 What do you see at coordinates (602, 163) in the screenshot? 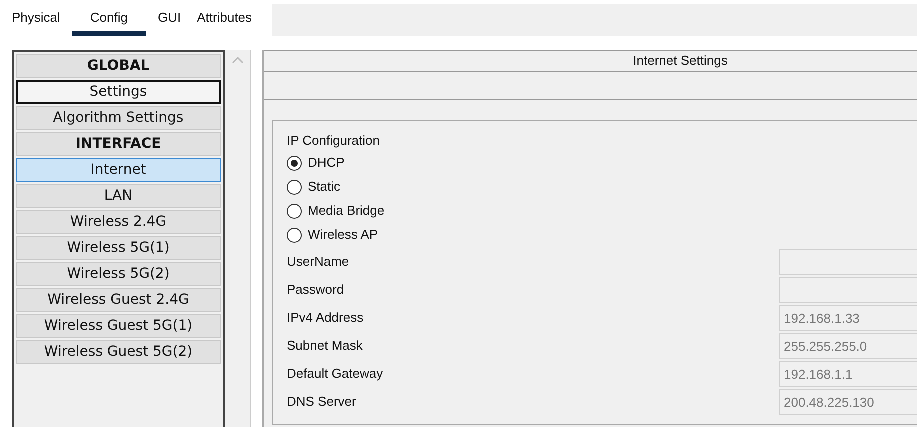
I see `radio-option: DHCP` at bounding box center [602, 163].